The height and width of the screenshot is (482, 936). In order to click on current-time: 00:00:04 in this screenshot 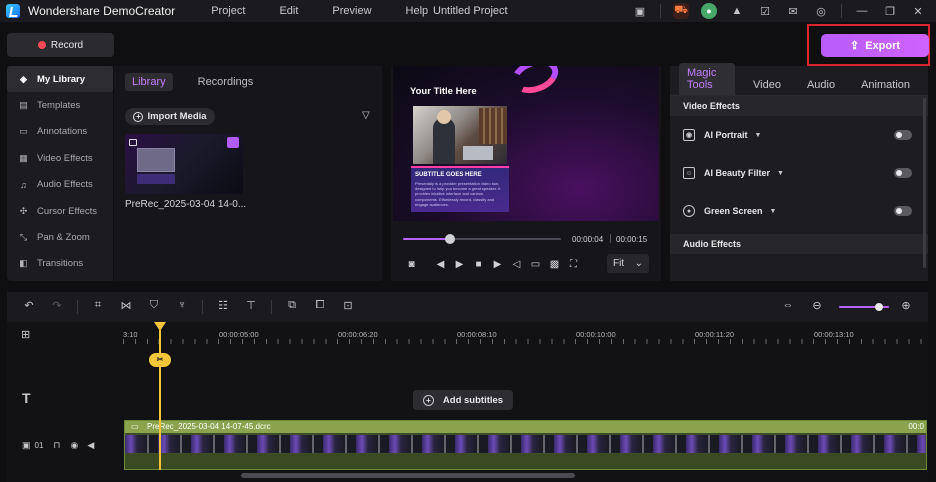, I will do `click(588, 239)`.